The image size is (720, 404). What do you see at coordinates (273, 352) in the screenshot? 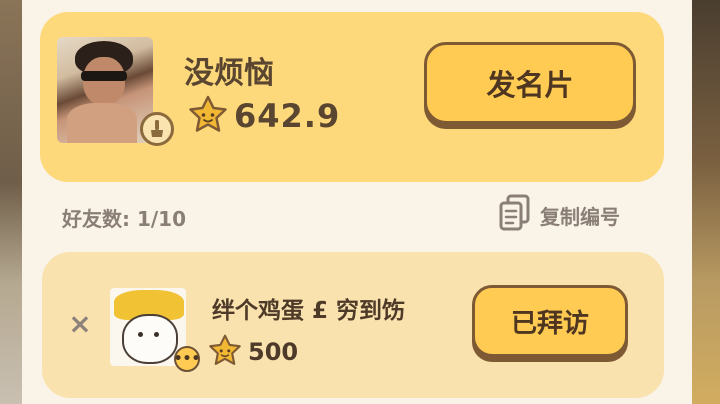
I see `friend-score-value: 500` at bounding box center [273, 352].